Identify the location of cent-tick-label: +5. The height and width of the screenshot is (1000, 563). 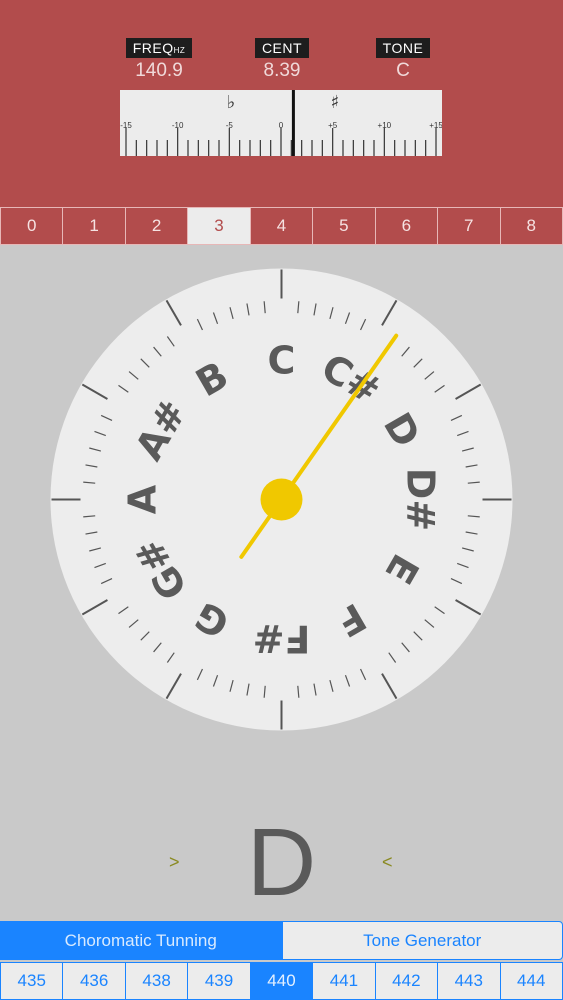
(333, 125).